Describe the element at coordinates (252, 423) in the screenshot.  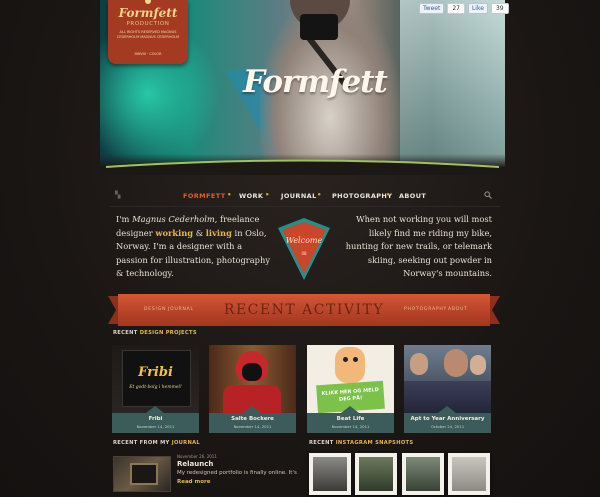
I see `project-caption: Salte Bockere November 14, 2011` at that location.